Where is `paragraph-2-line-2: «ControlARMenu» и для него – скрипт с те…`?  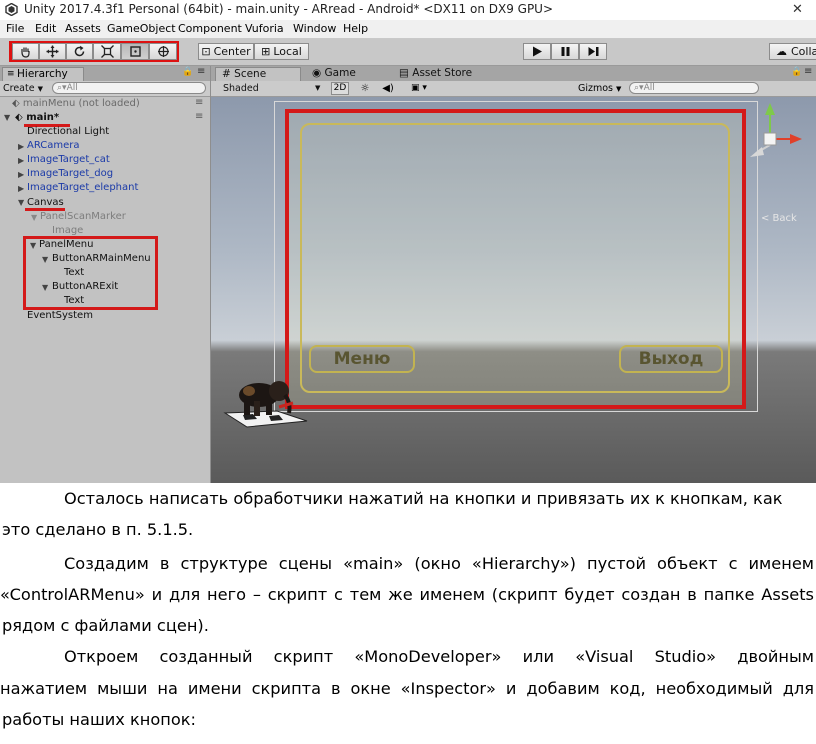
paragraph-2-line-2: «ControlARMenu» и для него – скрипт с те… is located at coordinates (407, 594).